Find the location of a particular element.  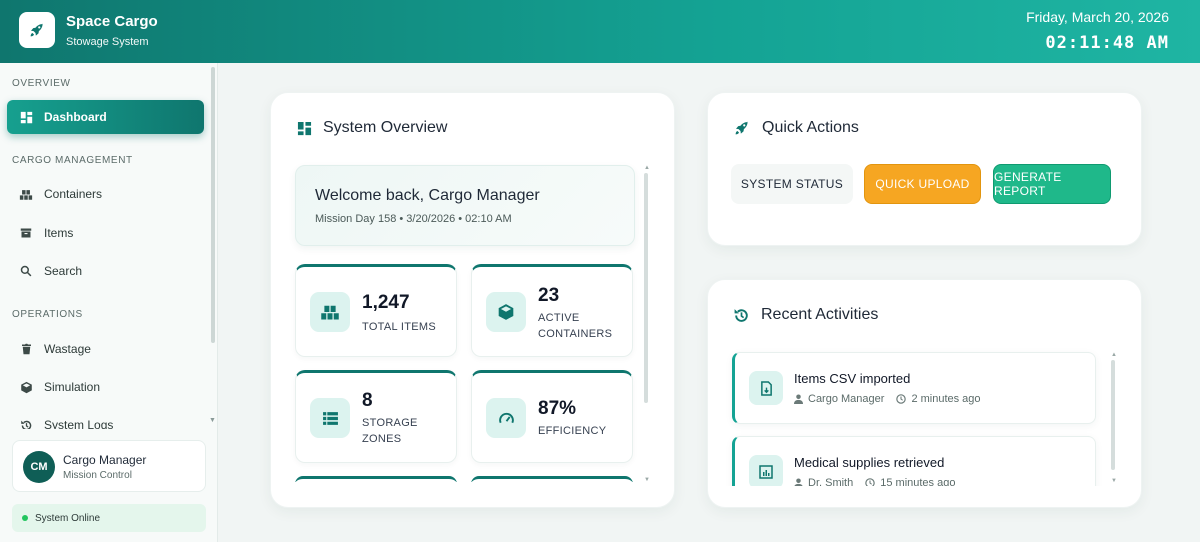

archive-icon is located at coordinates (26, 233).